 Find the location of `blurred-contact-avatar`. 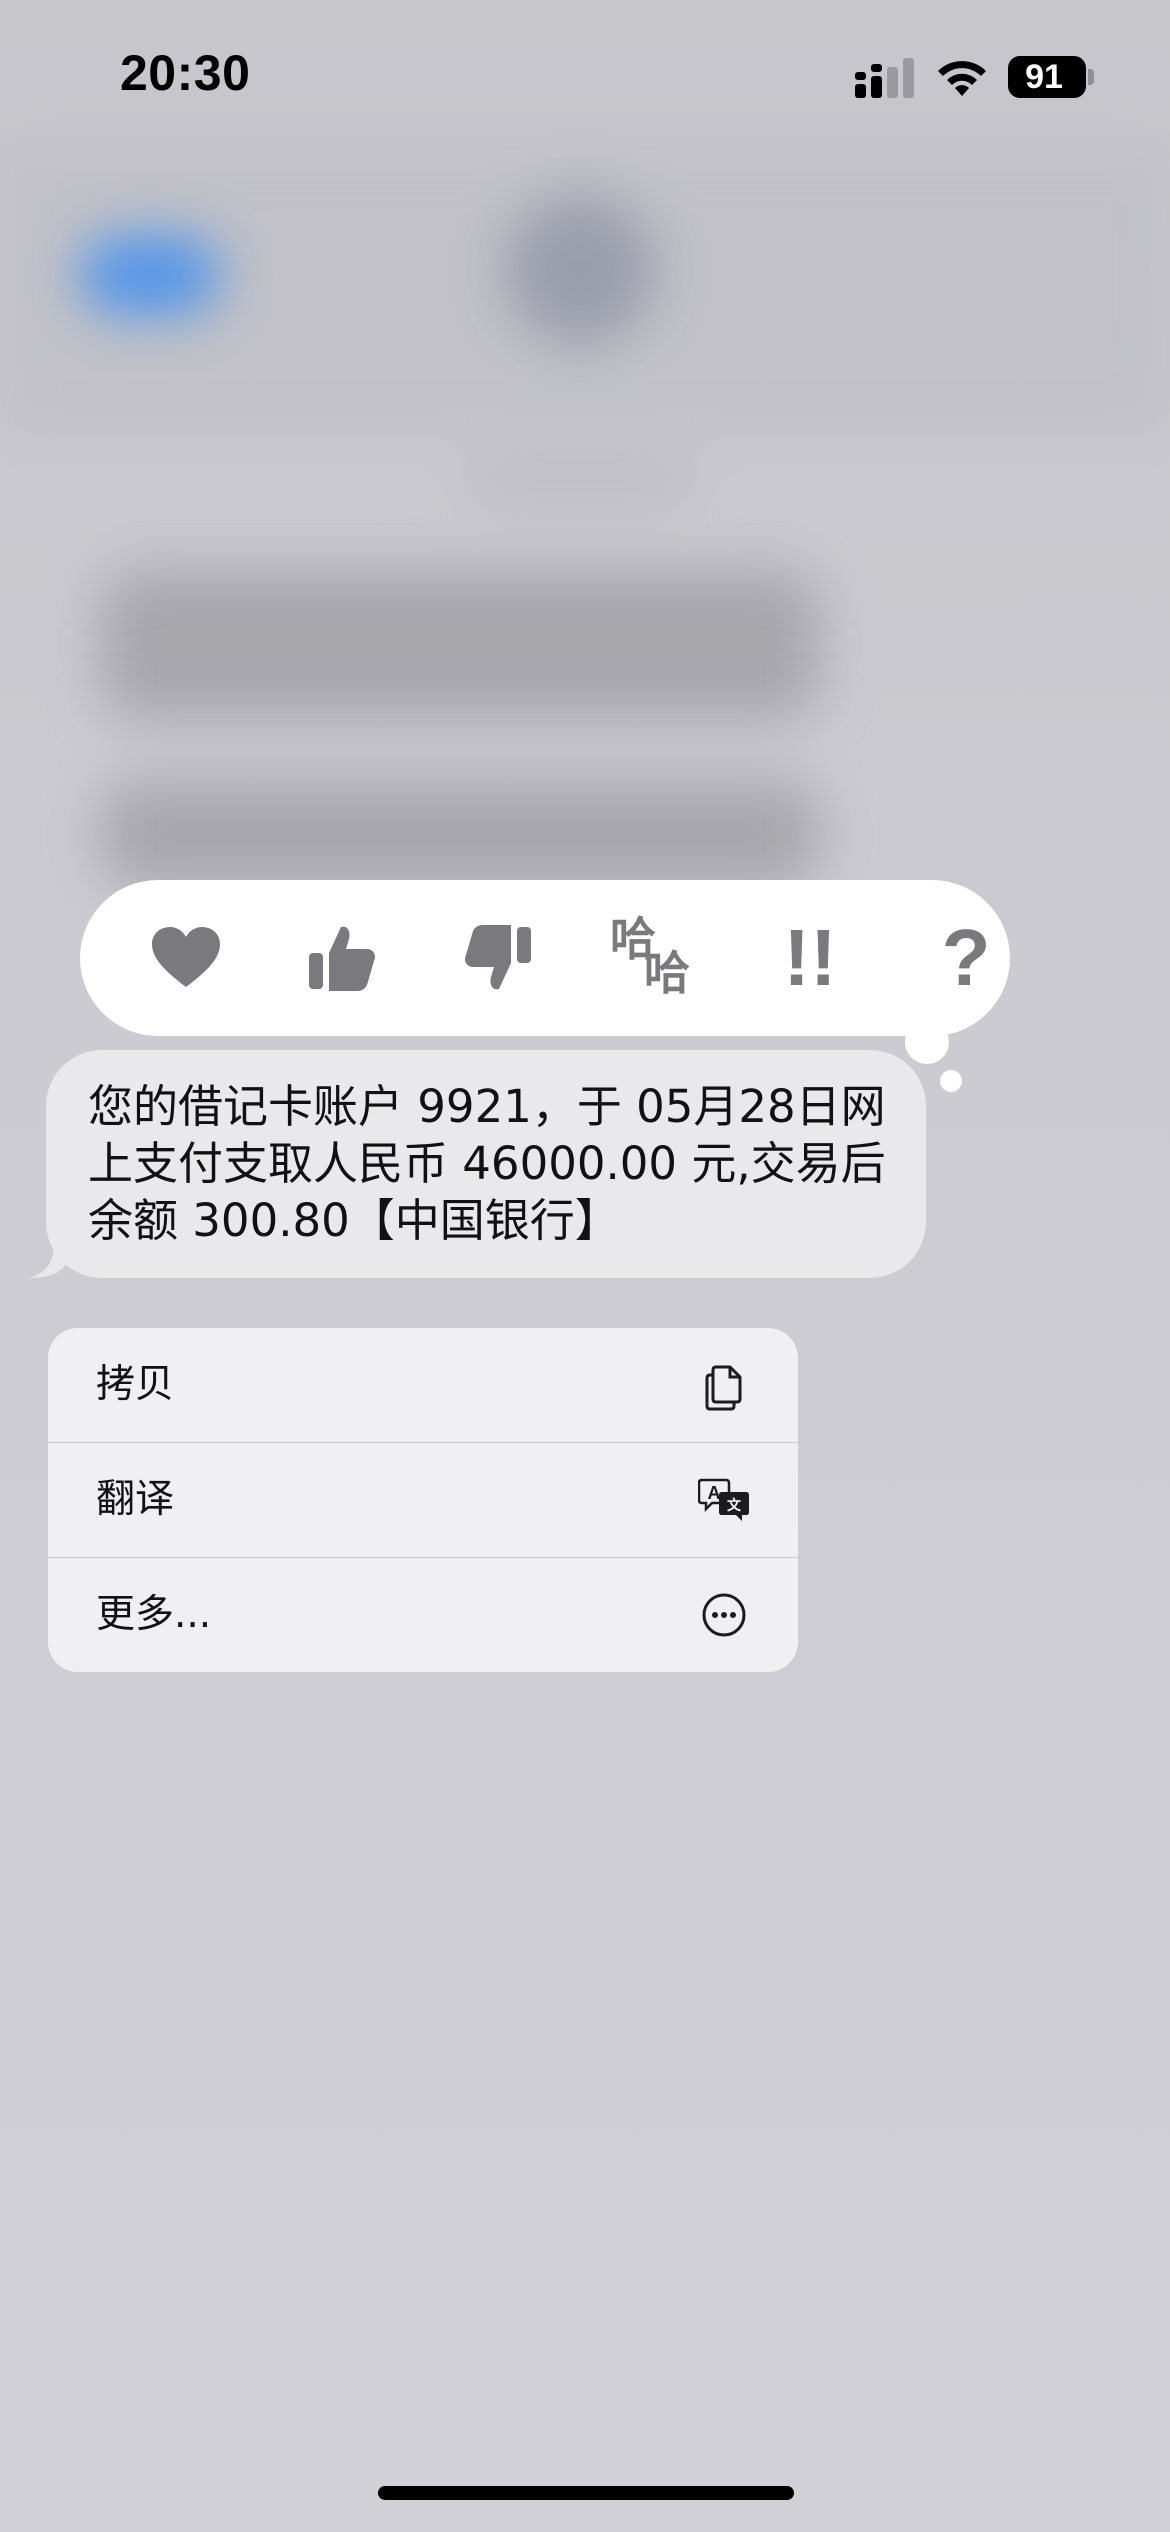

blurred-contact-avatar is located at coordinates (580, 270).